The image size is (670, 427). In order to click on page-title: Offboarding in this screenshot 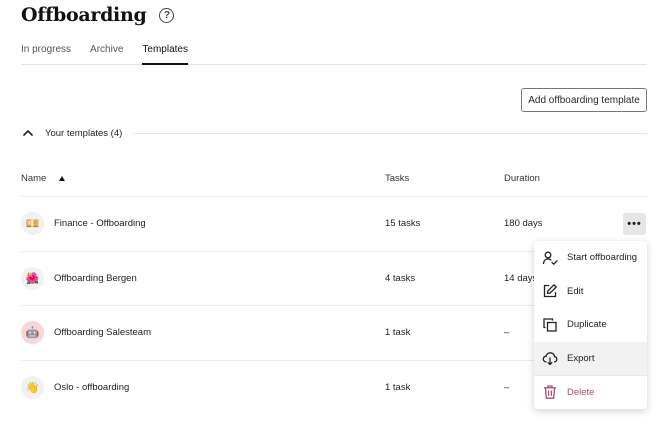, I will do `click(84, 15)`.